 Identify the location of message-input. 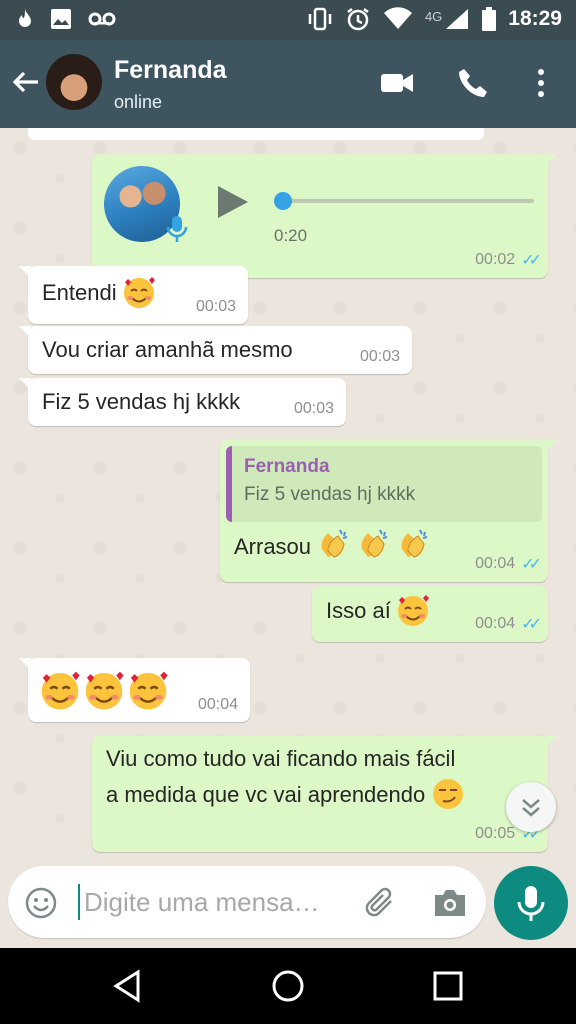
(210, 902).